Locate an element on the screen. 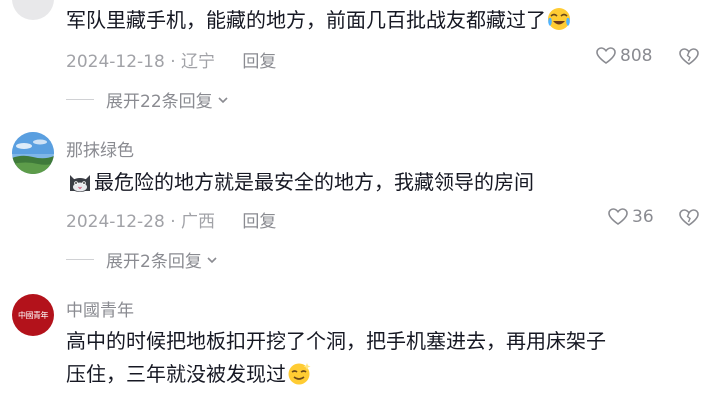 The width and height of the screenshot is (720, 405). comment-date: 2024-12-18 is located at coordinates (115, 62).